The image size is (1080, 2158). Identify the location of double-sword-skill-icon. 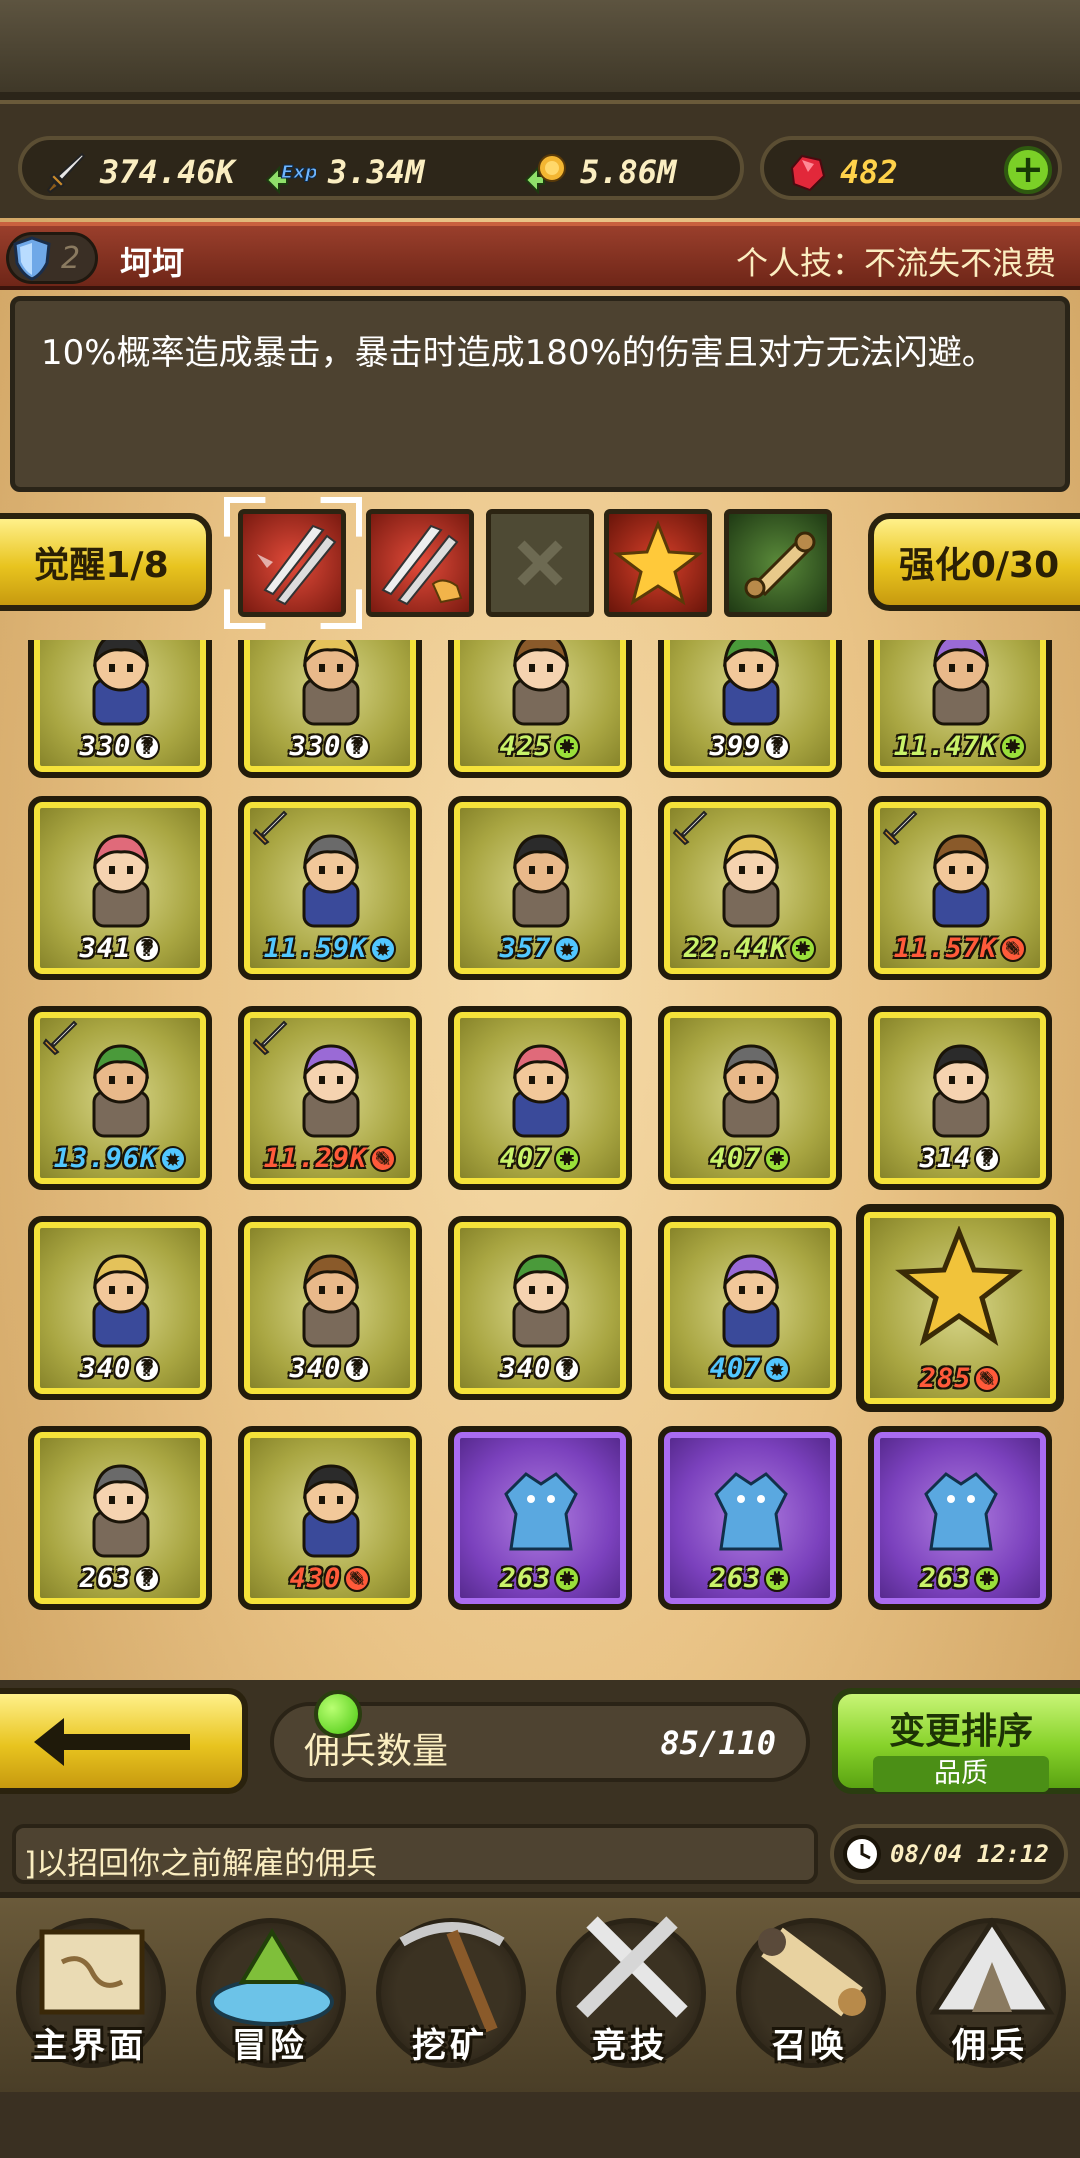
(292, 563).